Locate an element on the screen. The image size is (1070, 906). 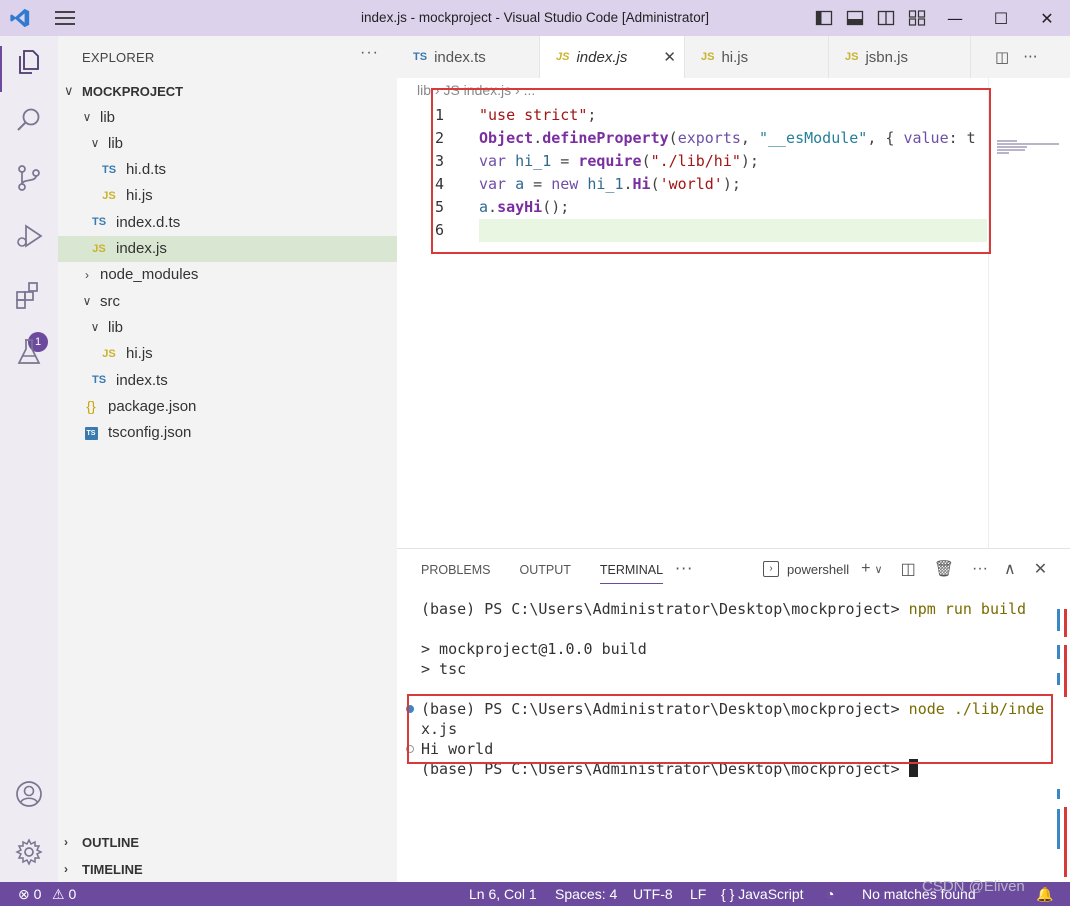
toggle-secondary-sidebar-icon is located at coordinates (886, 18).